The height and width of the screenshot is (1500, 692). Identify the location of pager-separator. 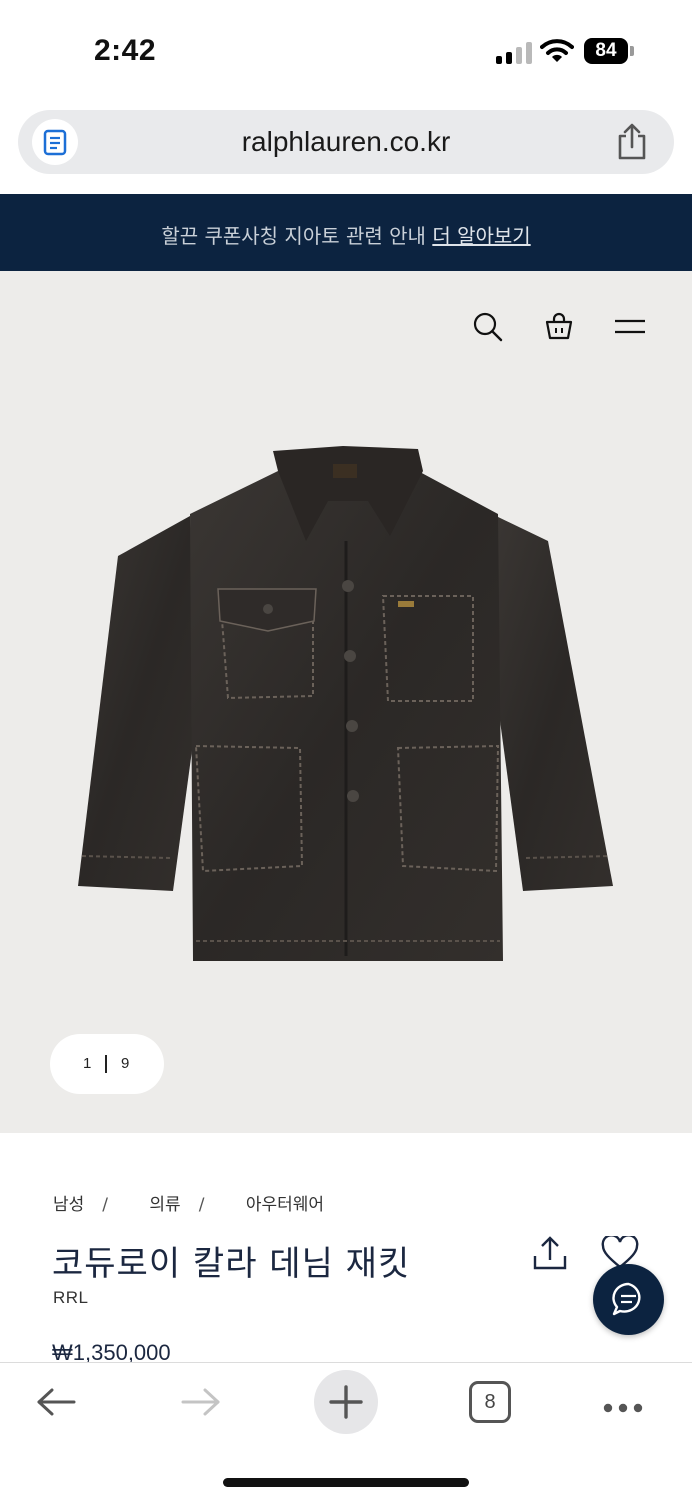
(106, 1064).